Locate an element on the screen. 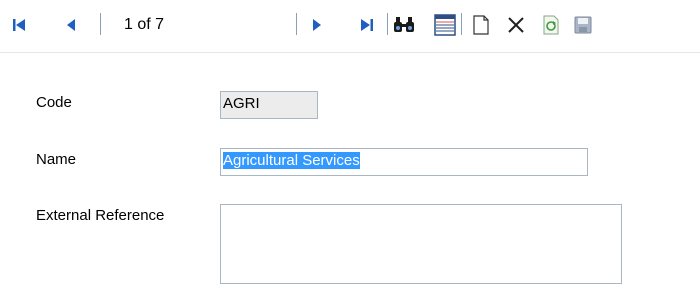 The image size is (700, 284). save-icon is located at coordinates (583, 25).